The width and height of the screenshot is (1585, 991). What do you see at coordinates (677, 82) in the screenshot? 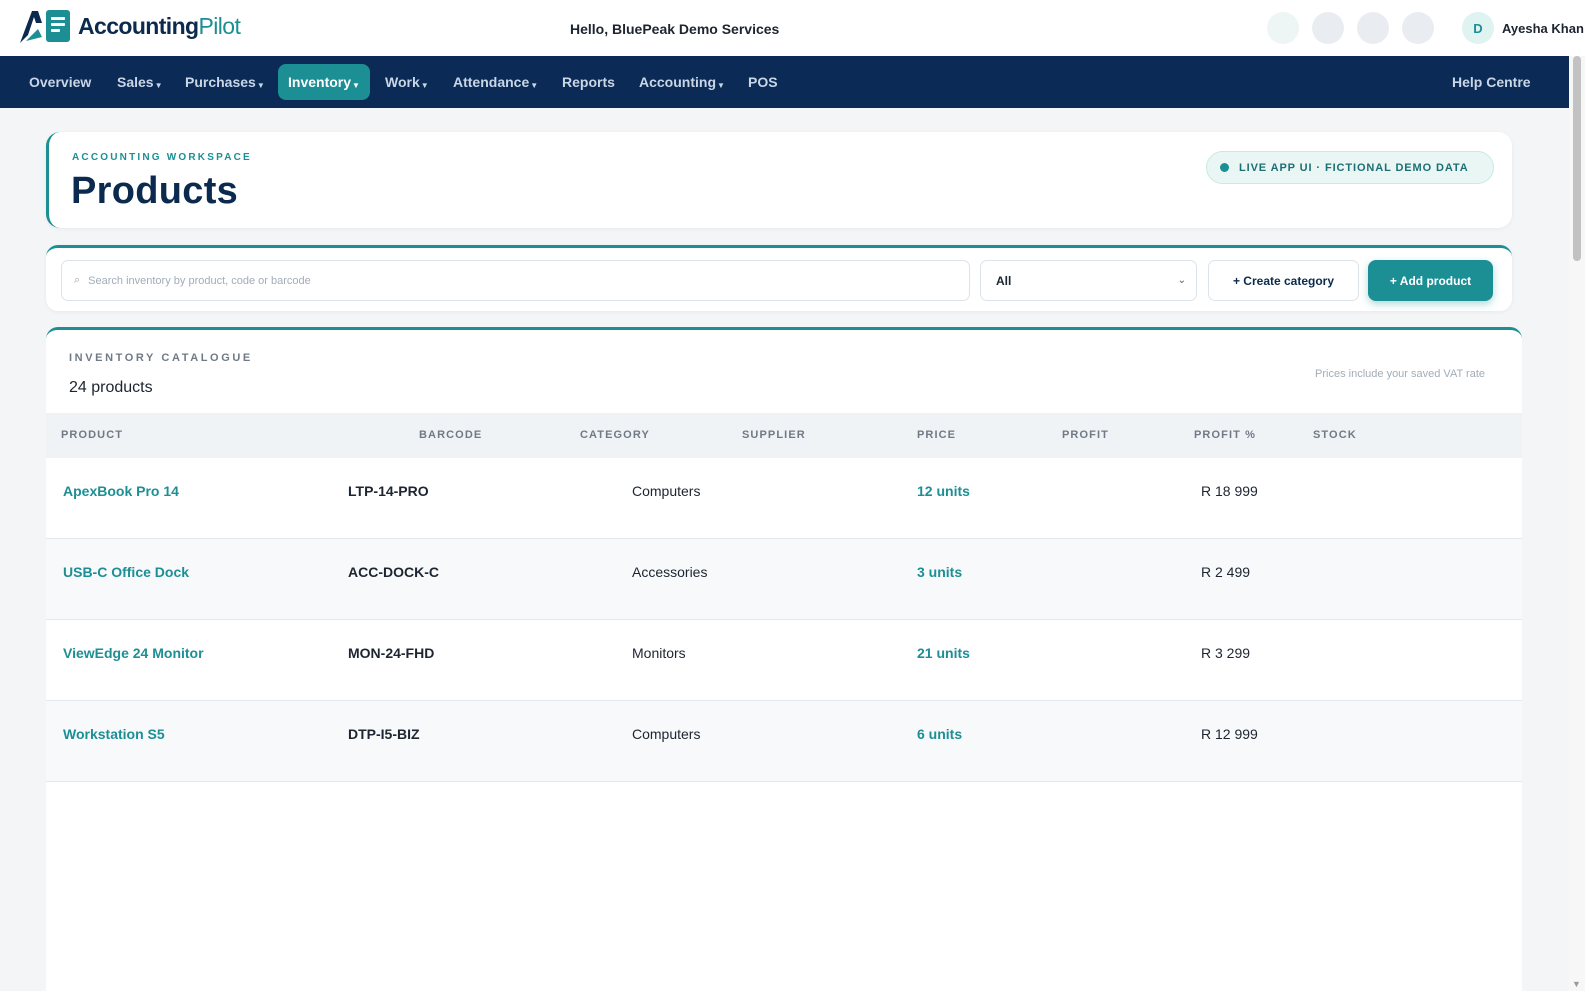
I see `nav-item-label: Accounting` at bounding box center [677, 82].